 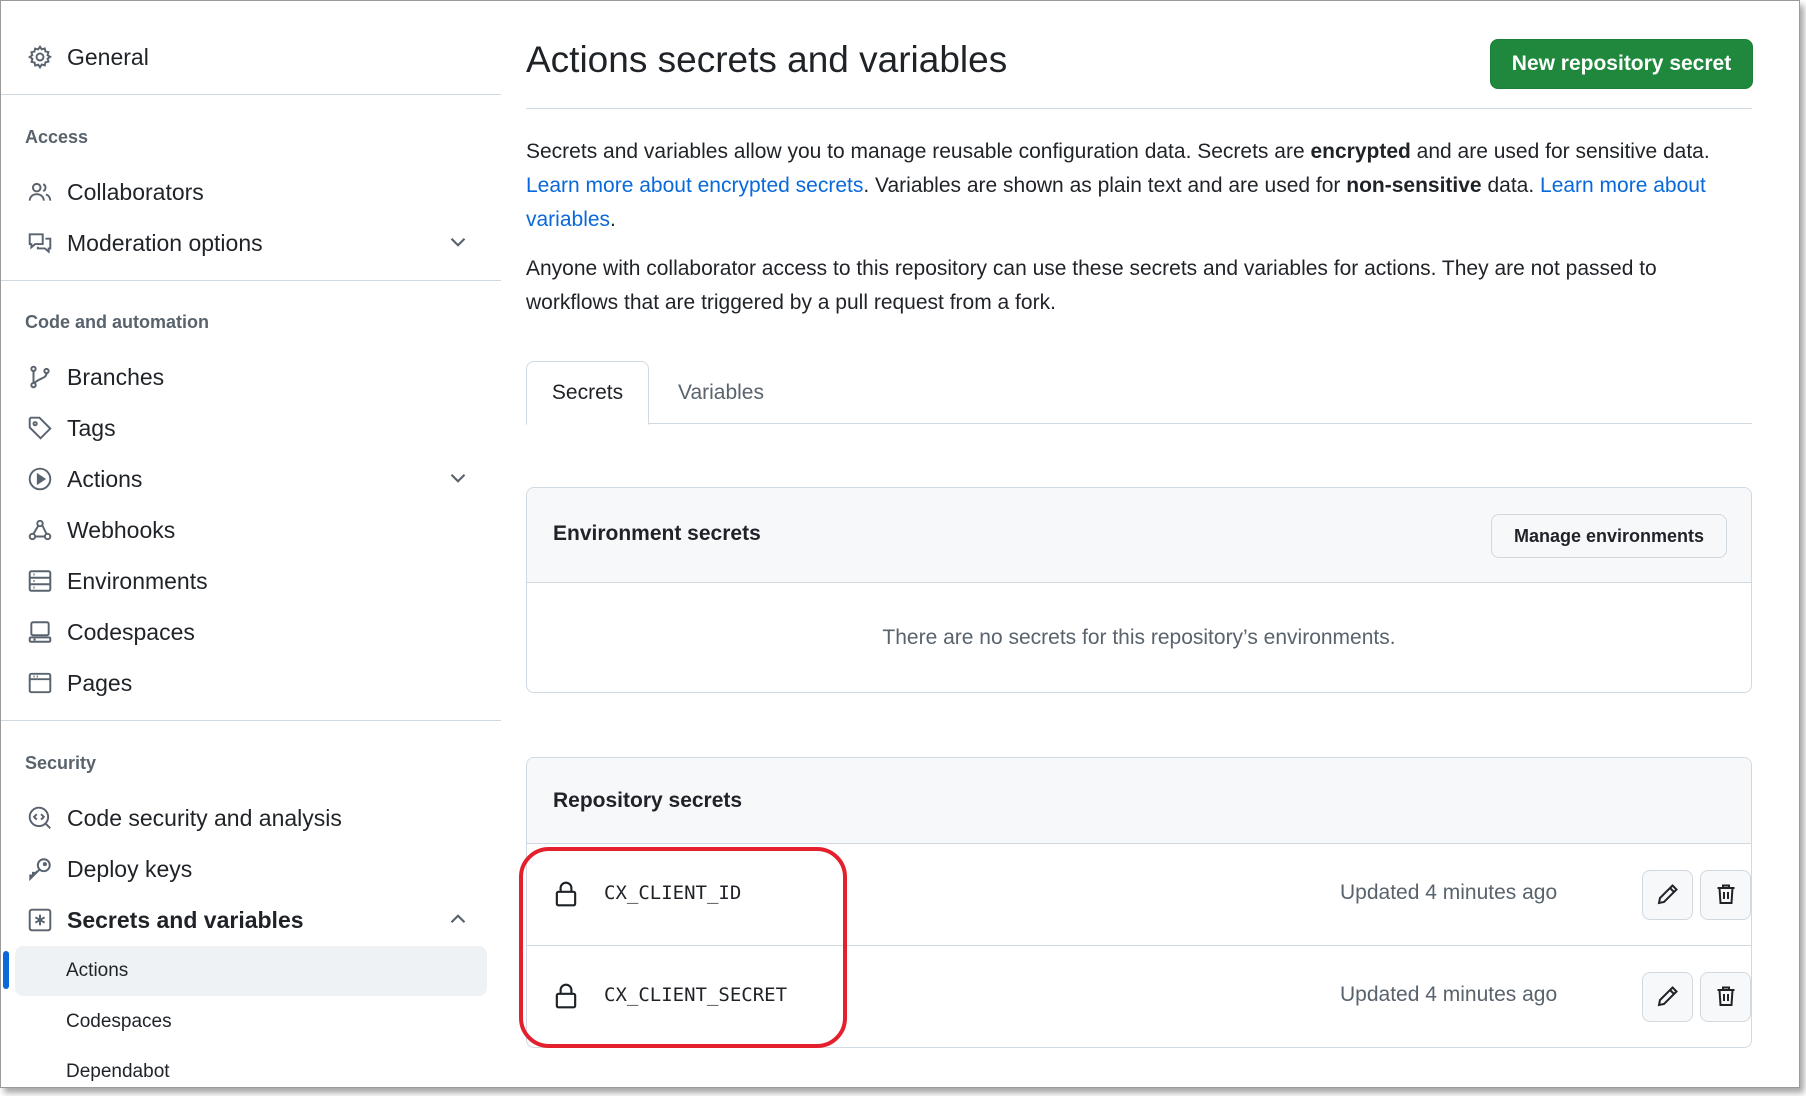 What do you see at coordinates (1139, 393) in the screenshot?
I see `secrets-variables-tabs: Secrets Variables` at bounding box center [1139, 393].